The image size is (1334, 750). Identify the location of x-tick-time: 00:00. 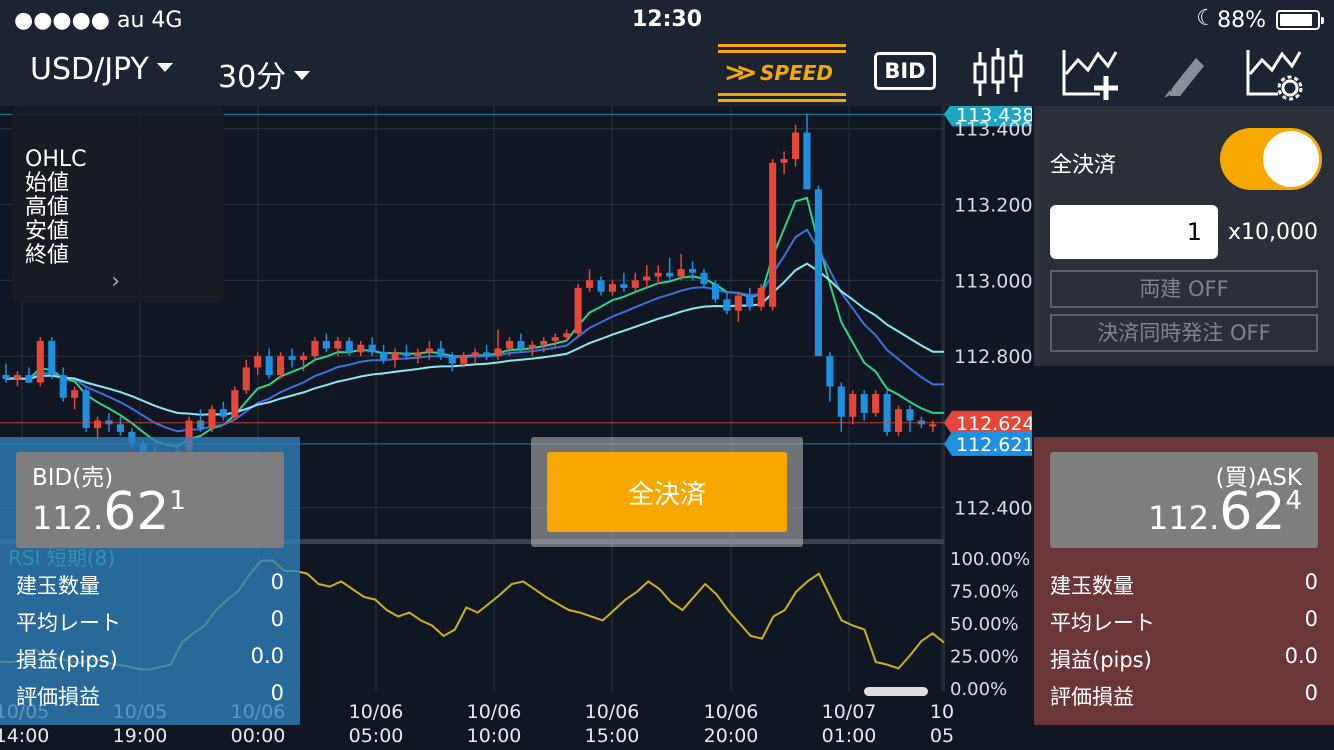
(258, 736).